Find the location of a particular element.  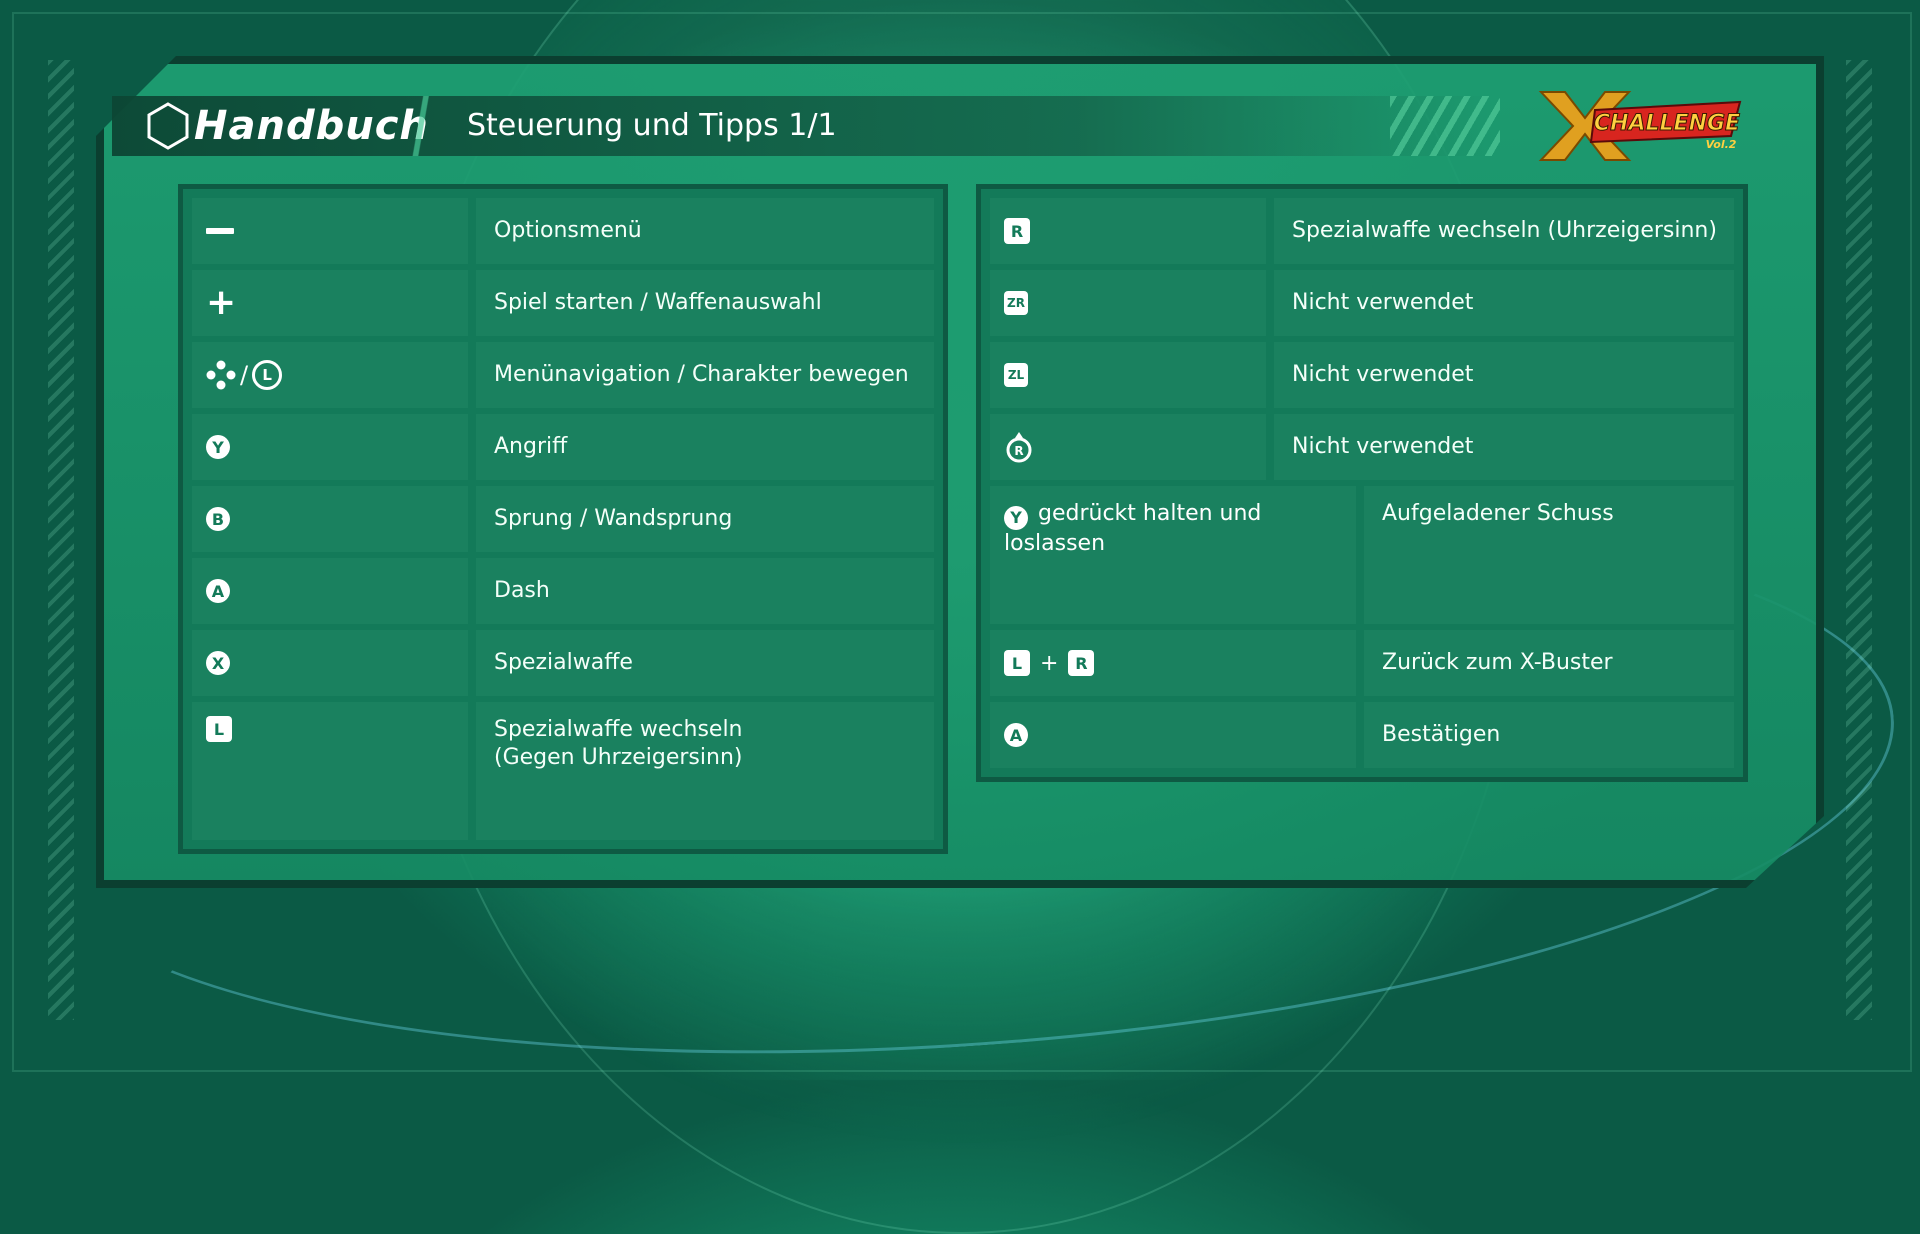

button-cell: L + R is located at coordinates (1173, 663).